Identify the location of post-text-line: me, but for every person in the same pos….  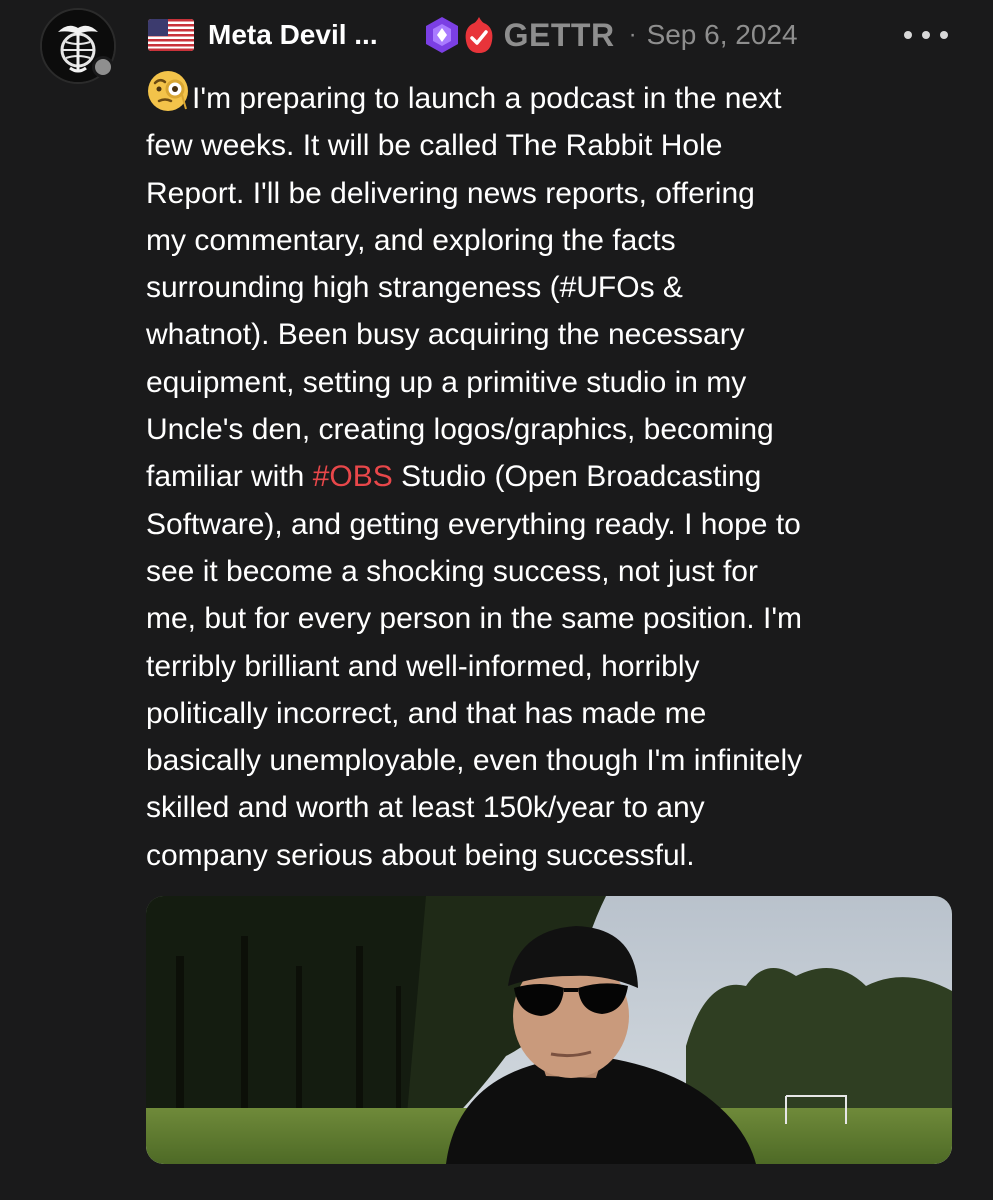
(474, 619).